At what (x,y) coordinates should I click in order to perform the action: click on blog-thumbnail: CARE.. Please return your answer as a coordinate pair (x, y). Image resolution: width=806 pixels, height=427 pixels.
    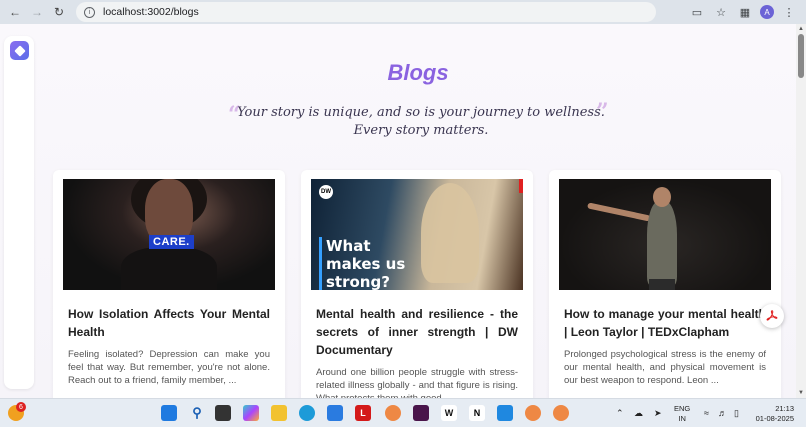
    Looking at the image, I should click on (169, 234).